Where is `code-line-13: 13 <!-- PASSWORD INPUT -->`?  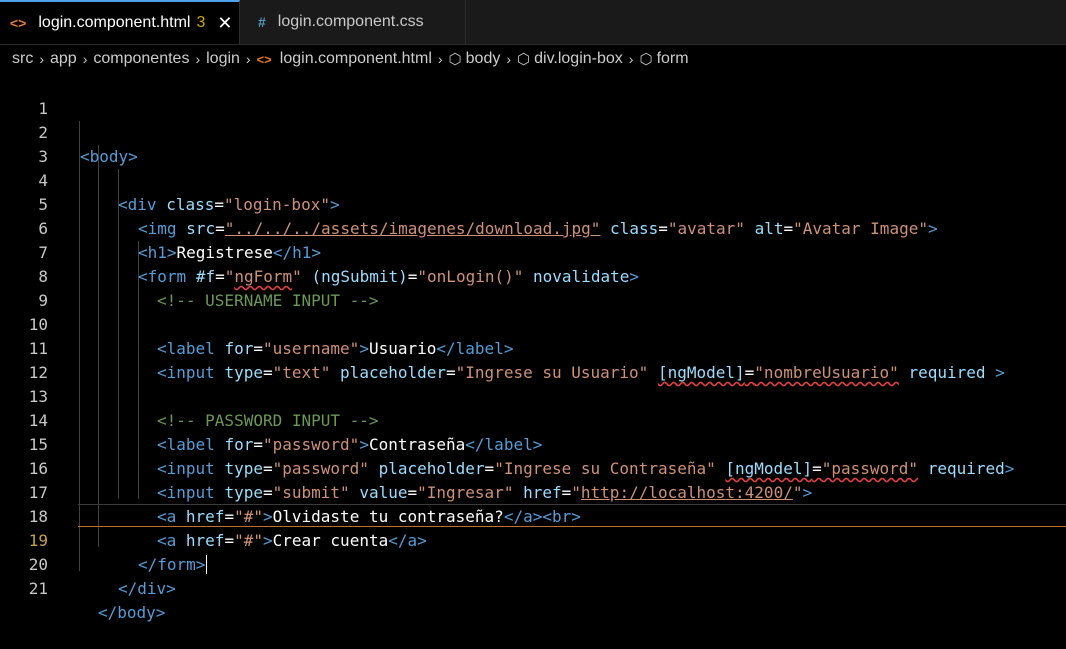 code-line-13: 13 <!-- PASSWORD INPUT --> is located at coordinates (533, 395).